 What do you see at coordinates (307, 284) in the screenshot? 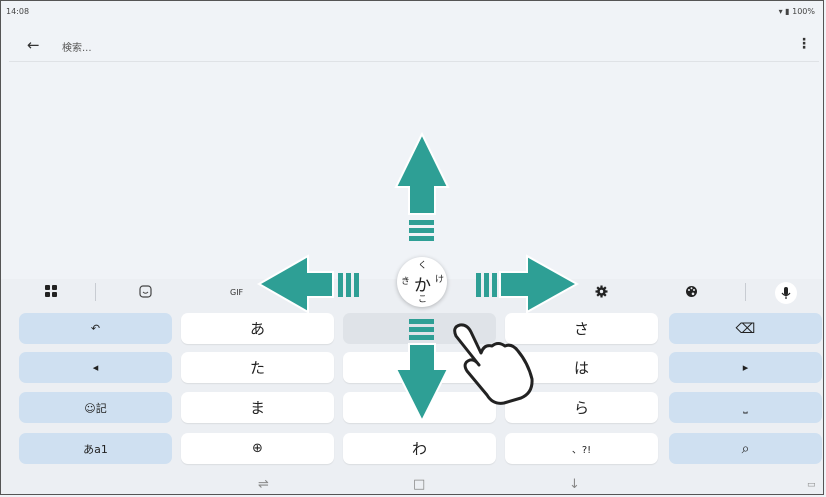
I see `flick-left-arrow` at bounding box center [307, 284].